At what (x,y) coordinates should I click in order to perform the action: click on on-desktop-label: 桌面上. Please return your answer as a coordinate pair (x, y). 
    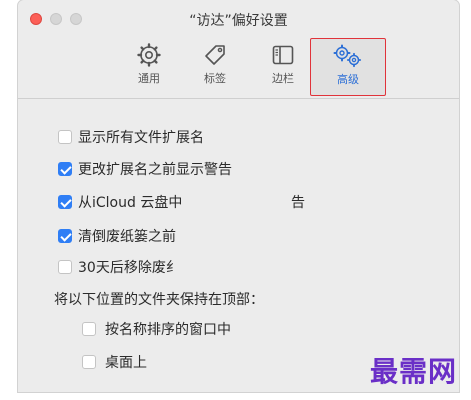
    Looking at the image, I should click on (126, 363).